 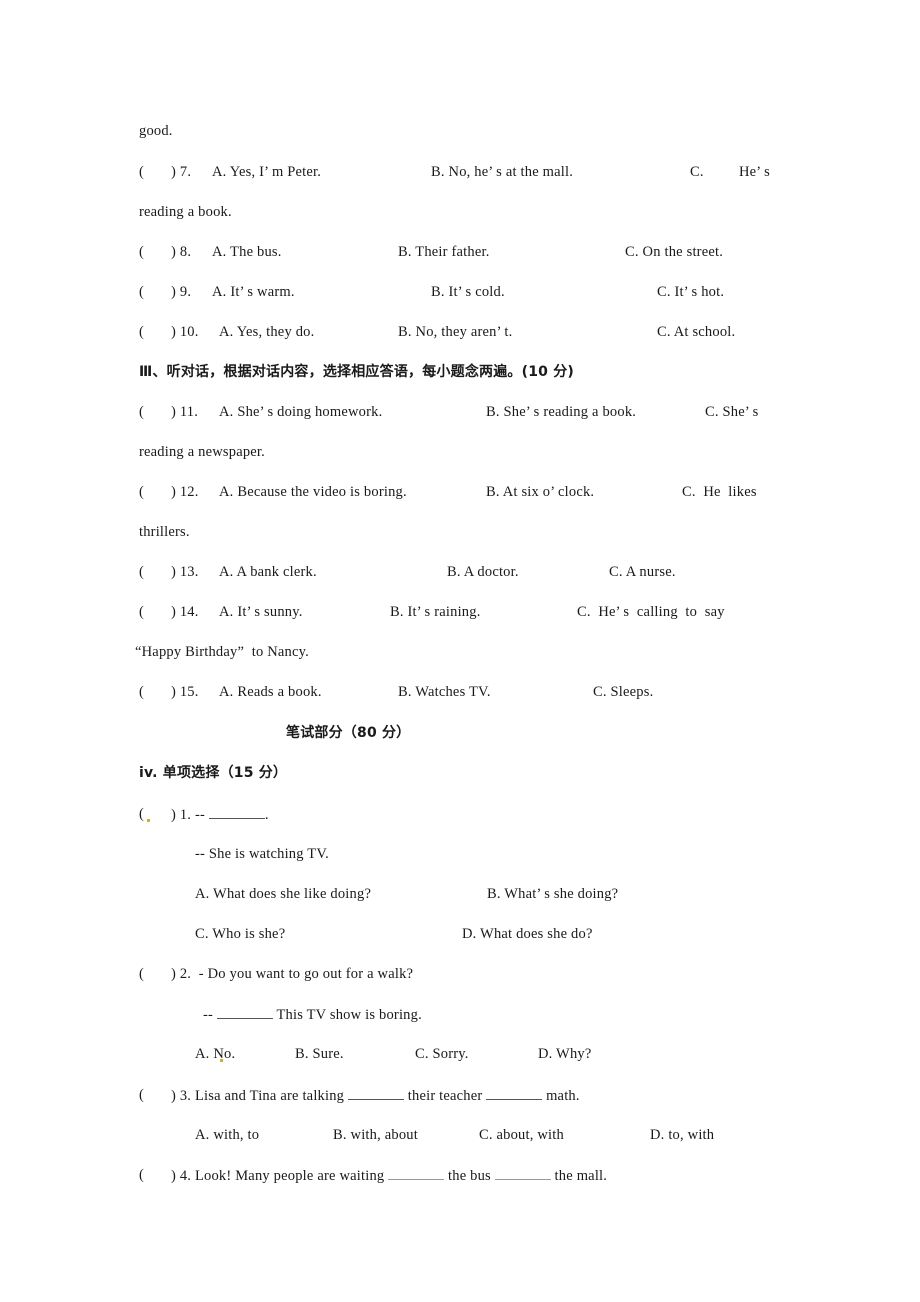 I want to click on option-c: C. Sleeps., so click(x=623, y=692).